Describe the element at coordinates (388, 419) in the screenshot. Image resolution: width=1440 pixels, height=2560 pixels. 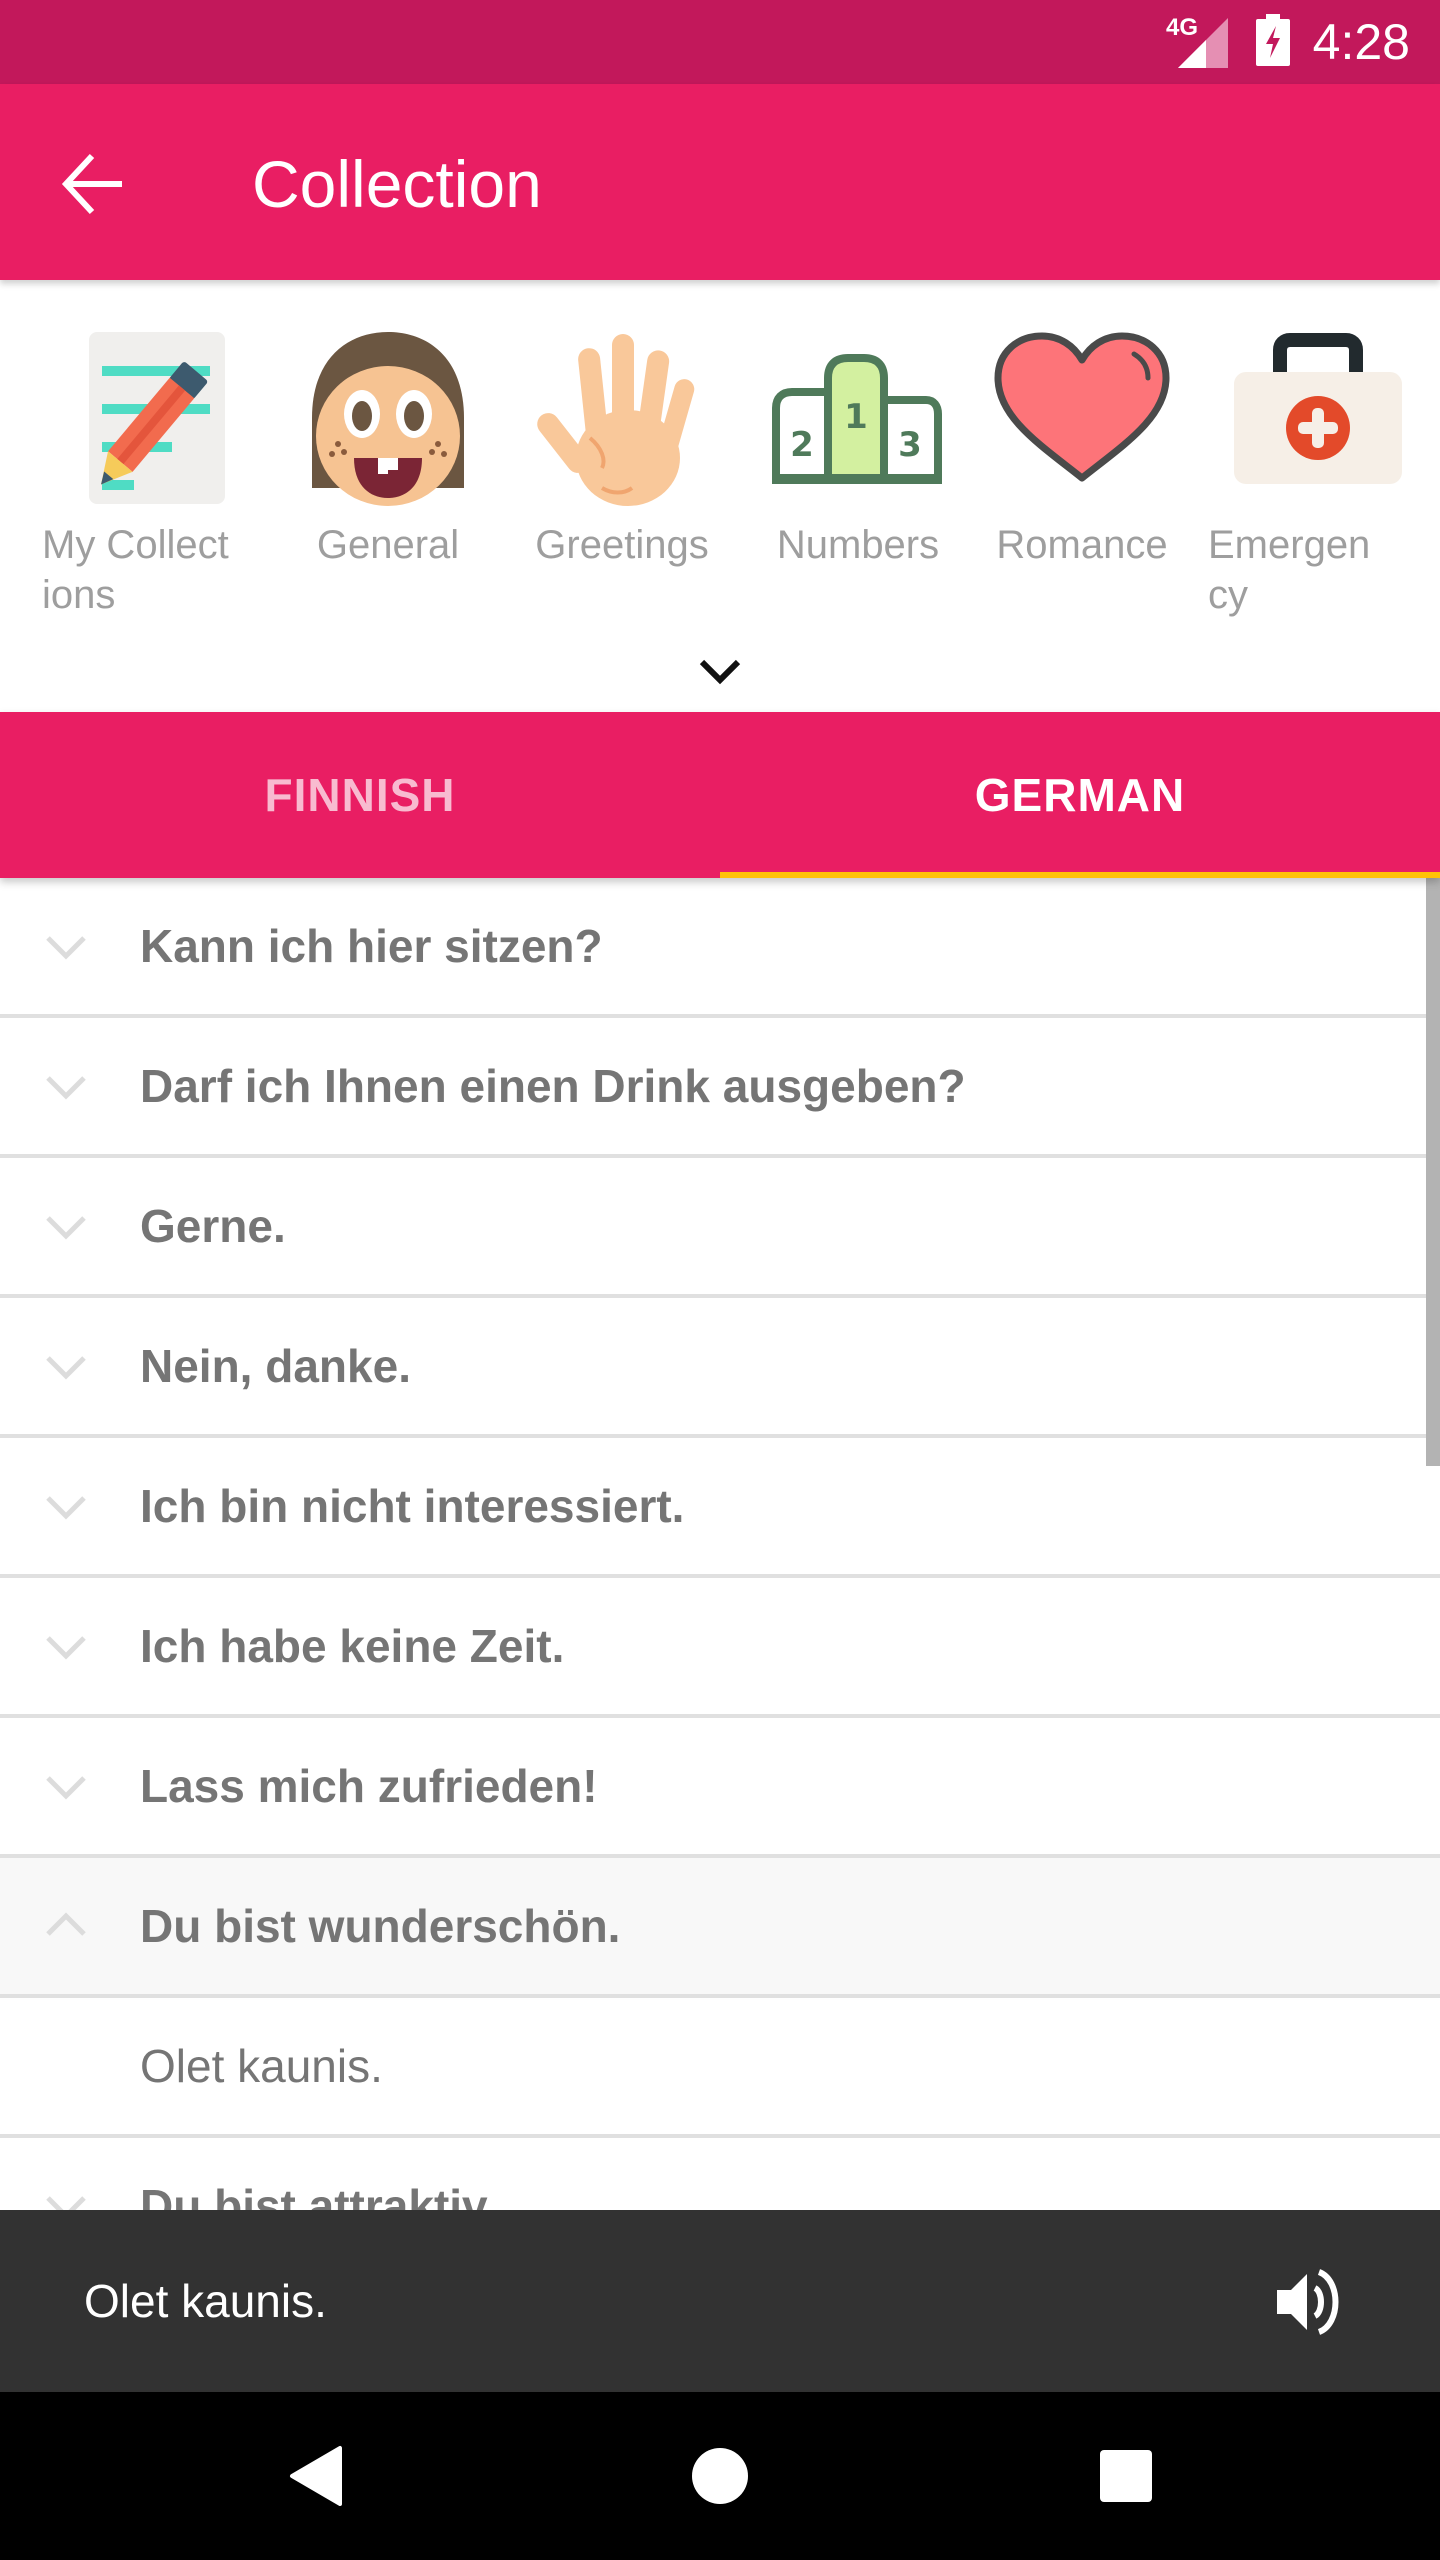
I see `face-icon` at that location.